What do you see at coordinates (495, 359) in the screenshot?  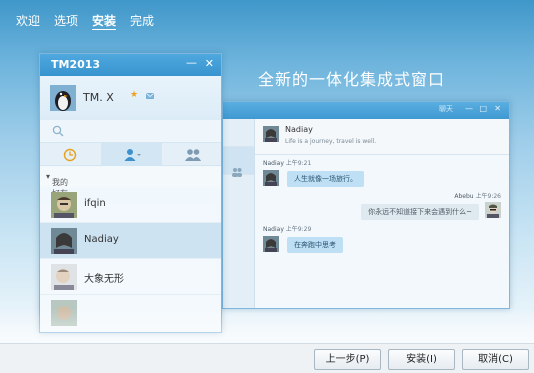 I see `cancel-button: 取消(C)` at bounding box center [495, 359].